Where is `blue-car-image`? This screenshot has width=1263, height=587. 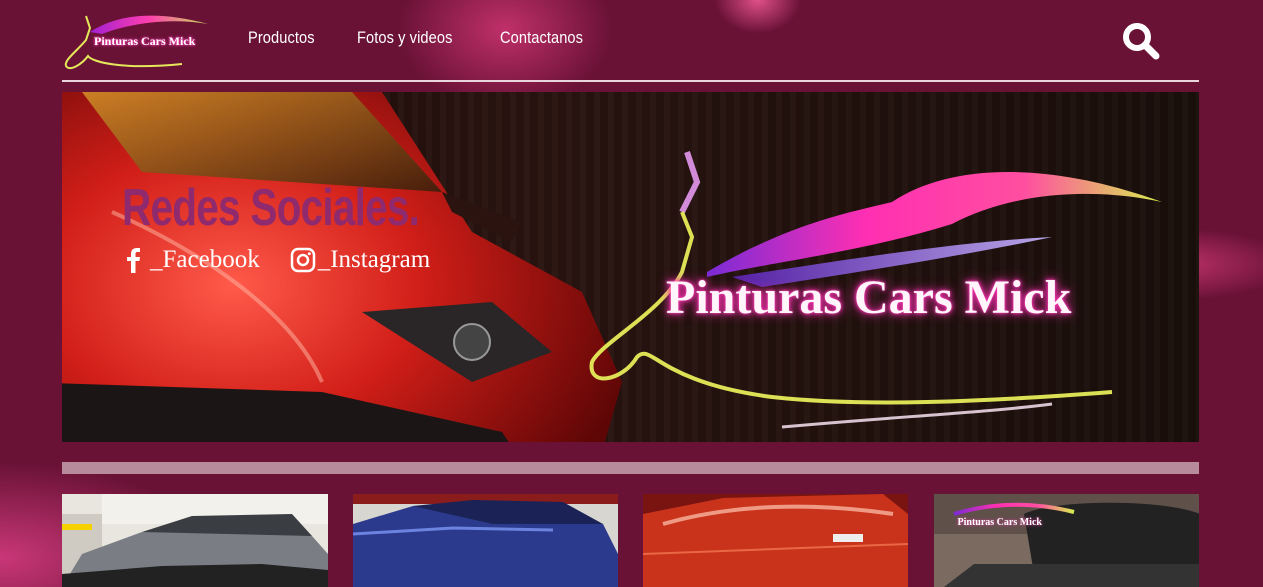 blue-car-image is located at coordinates (485, 540).